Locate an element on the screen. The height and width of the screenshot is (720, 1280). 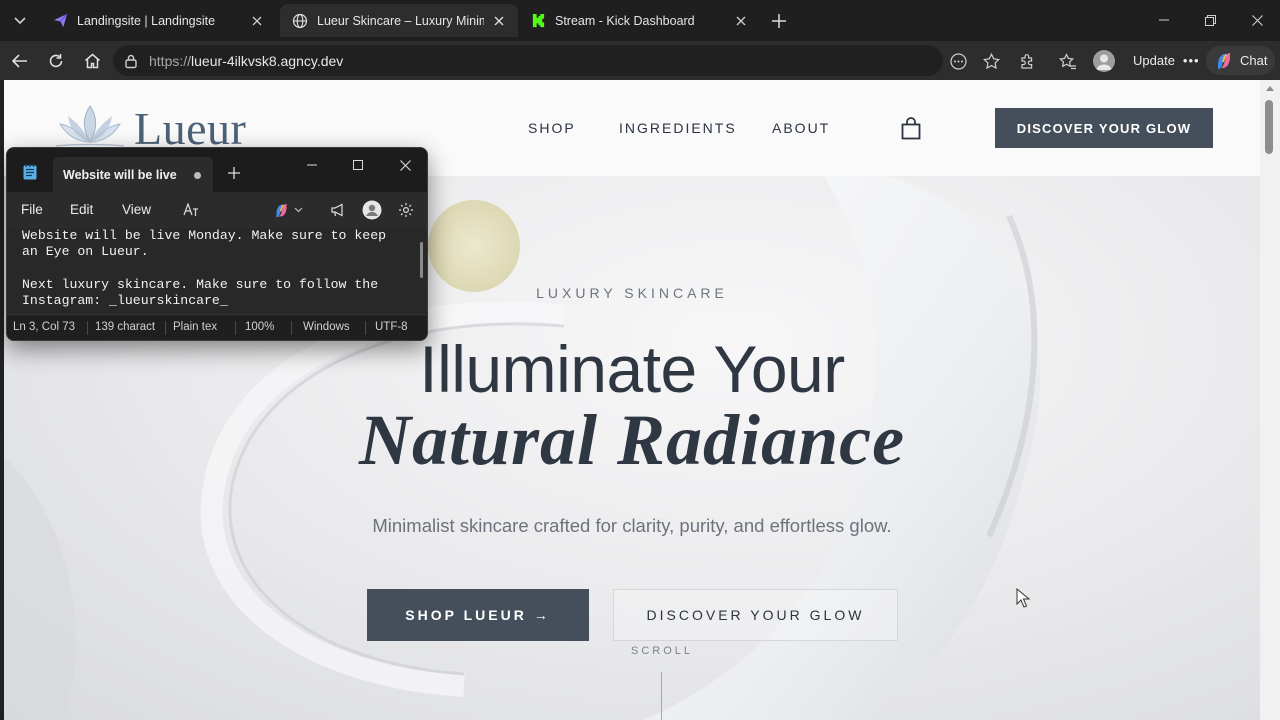
notepad-tab: Website will be live is located at coordinates (133, 174).